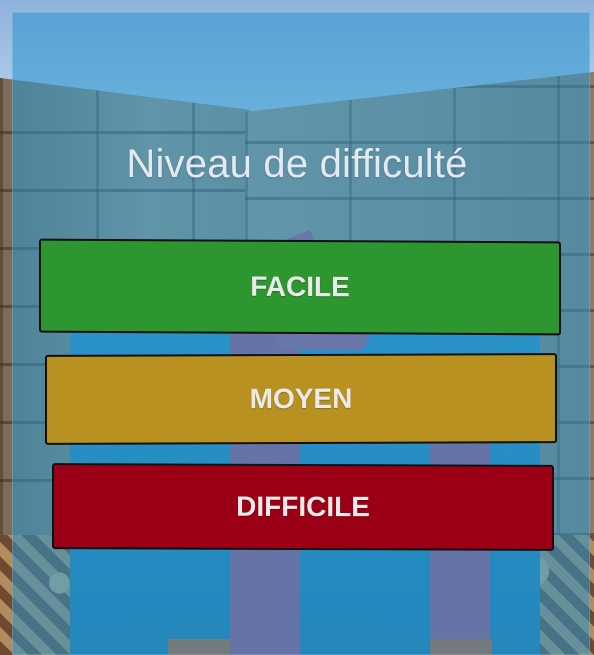 The image size is (594, 655). I want to click on difficulty-title: Niveau de difficulté, so click(297, 164).